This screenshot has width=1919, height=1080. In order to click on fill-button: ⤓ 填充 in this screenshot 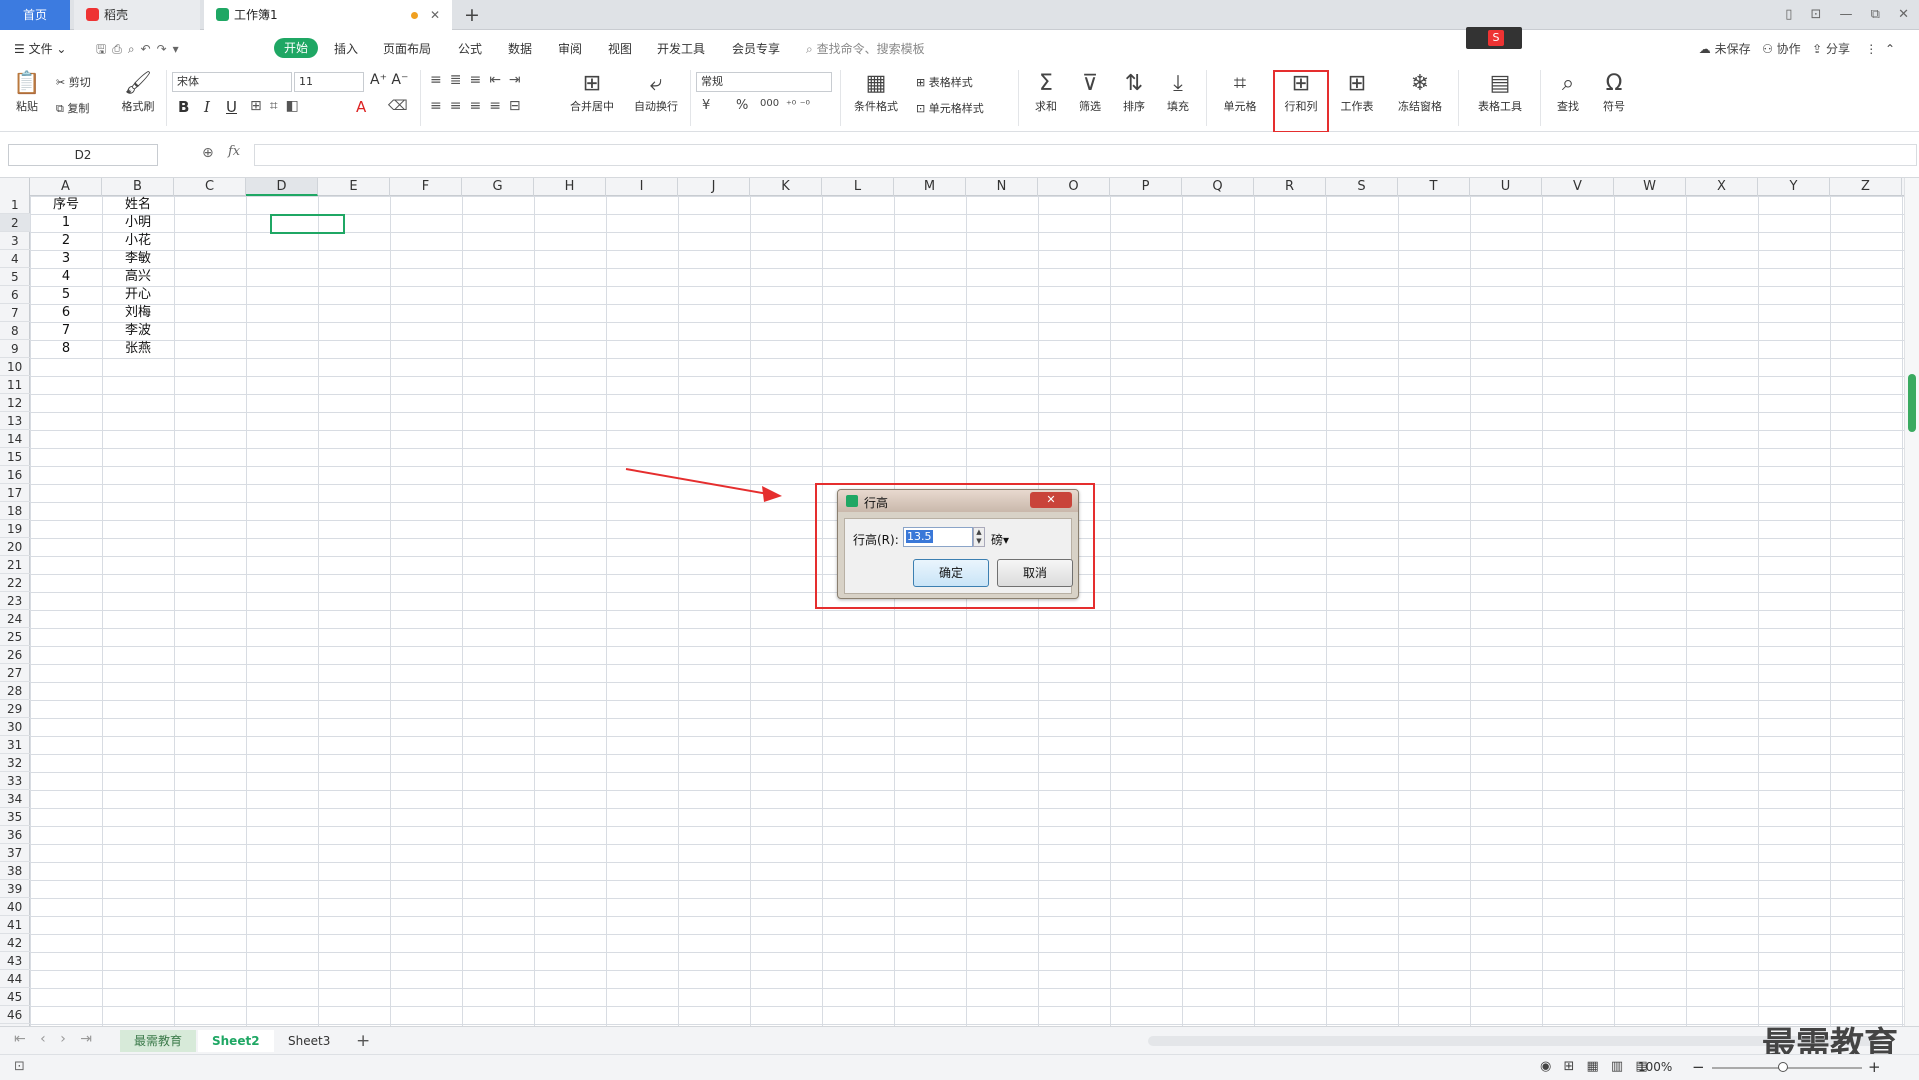, I will do `click(1178, 92)`.